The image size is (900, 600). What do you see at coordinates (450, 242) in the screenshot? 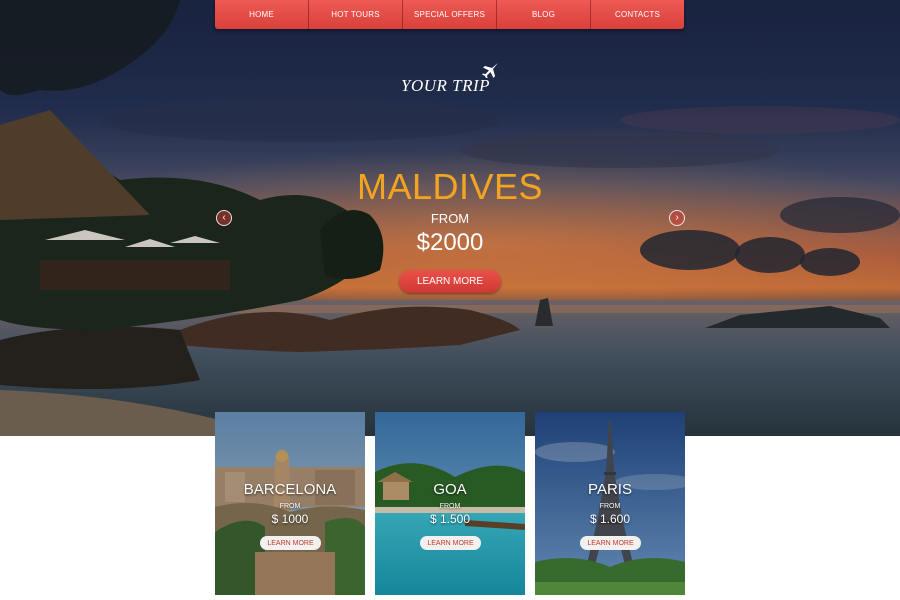
I see `slide-price: $2000` at bounding box center [450, 242].